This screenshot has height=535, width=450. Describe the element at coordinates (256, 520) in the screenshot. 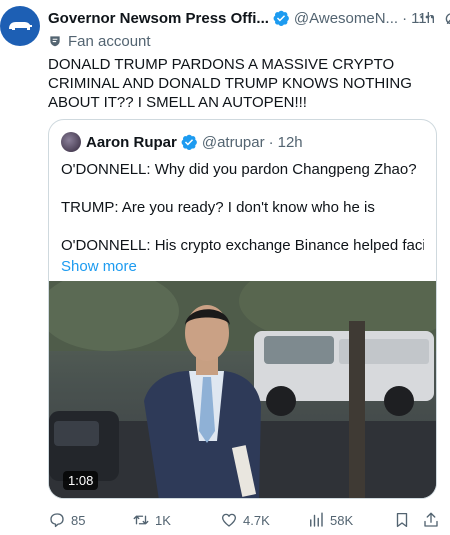

I see `like-count: 4.7K` at that location.